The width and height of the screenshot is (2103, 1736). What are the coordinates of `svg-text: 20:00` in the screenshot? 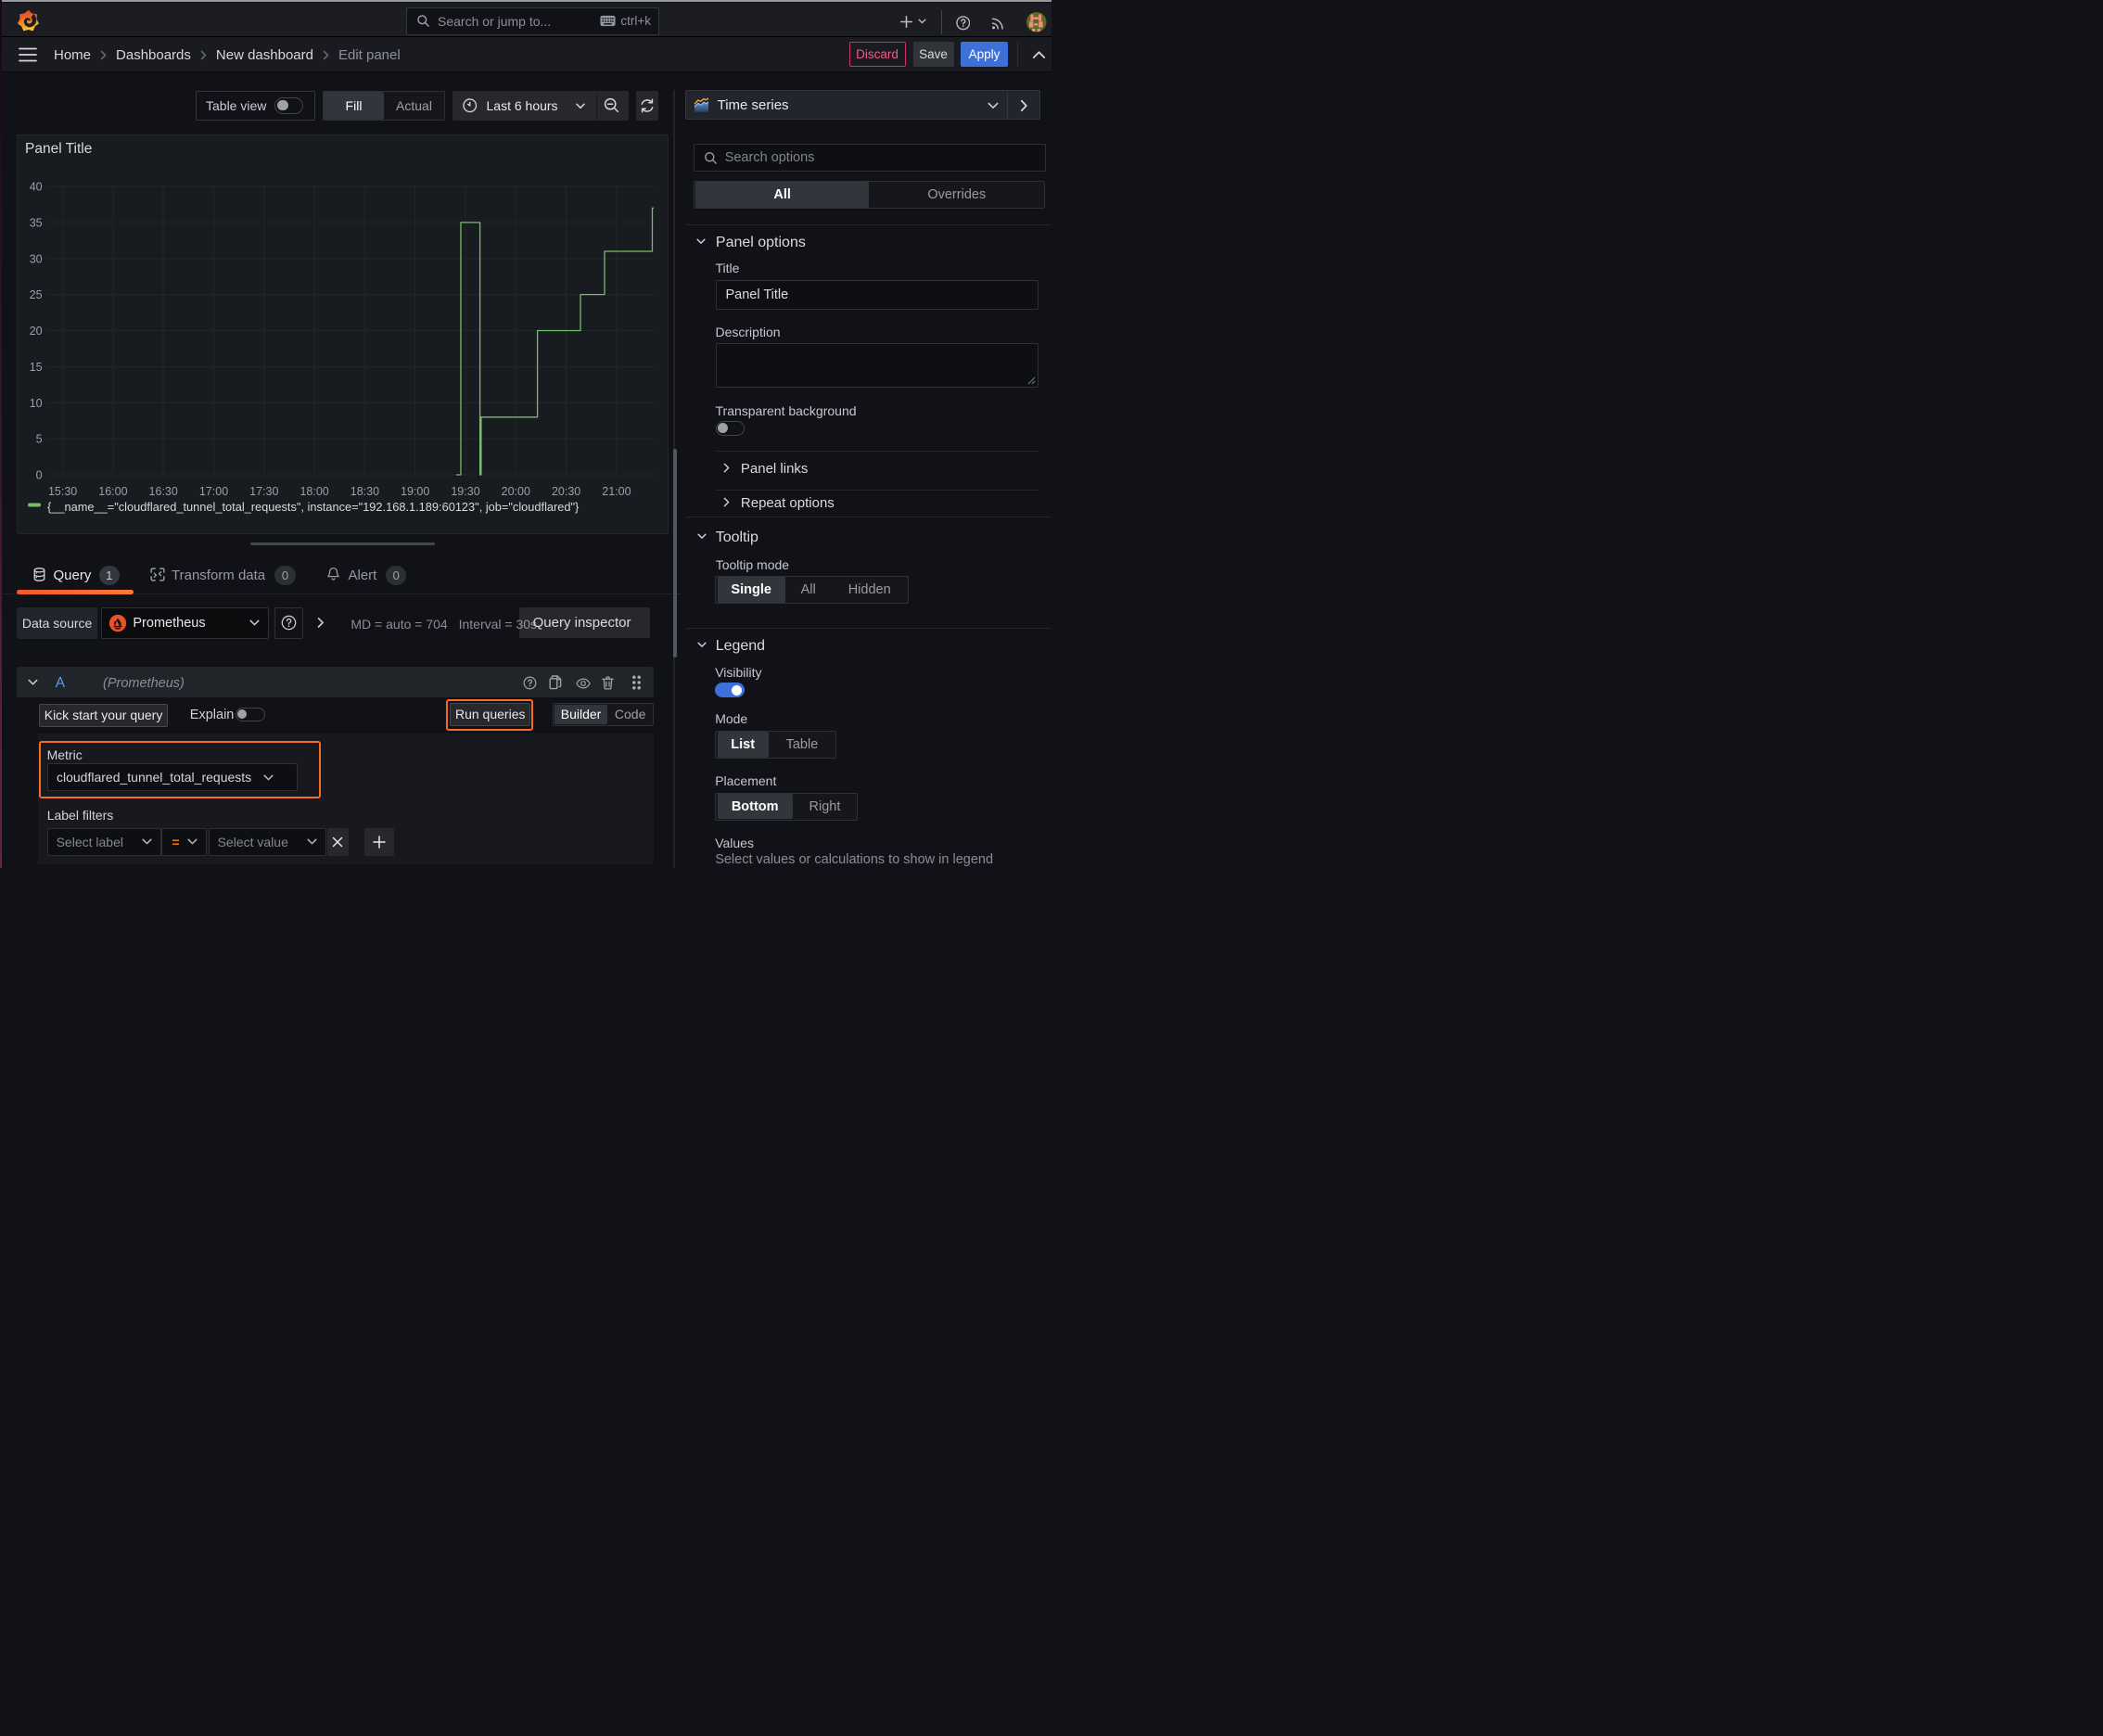 It's located at (516, 492).